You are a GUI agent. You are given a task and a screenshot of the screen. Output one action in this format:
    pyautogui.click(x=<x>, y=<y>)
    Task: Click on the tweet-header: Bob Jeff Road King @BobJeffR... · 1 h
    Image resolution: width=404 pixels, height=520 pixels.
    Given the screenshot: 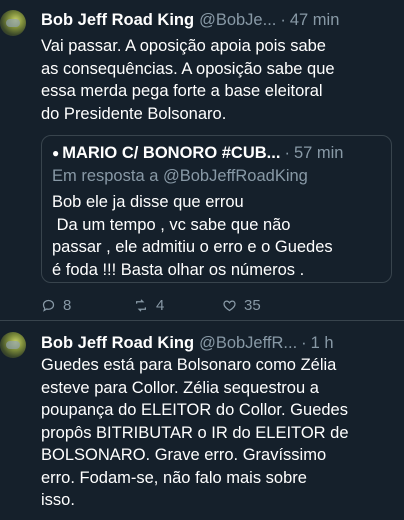 What is the action you would take?
    pyautogui.click(x=219, y=343)
    